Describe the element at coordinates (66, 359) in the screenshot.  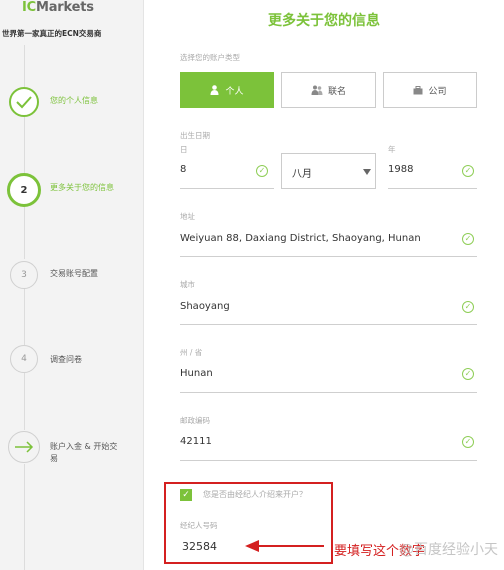
I see `step-4-label: 调查问卷` at that location.